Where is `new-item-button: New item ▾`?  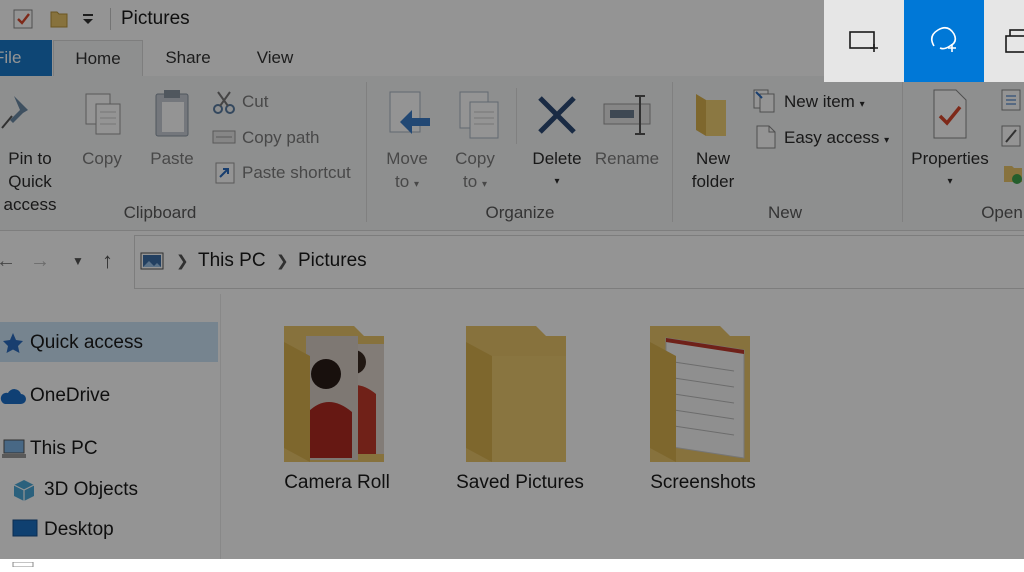 new-item-button: New item ▾ is located at coordinates (824, 102).